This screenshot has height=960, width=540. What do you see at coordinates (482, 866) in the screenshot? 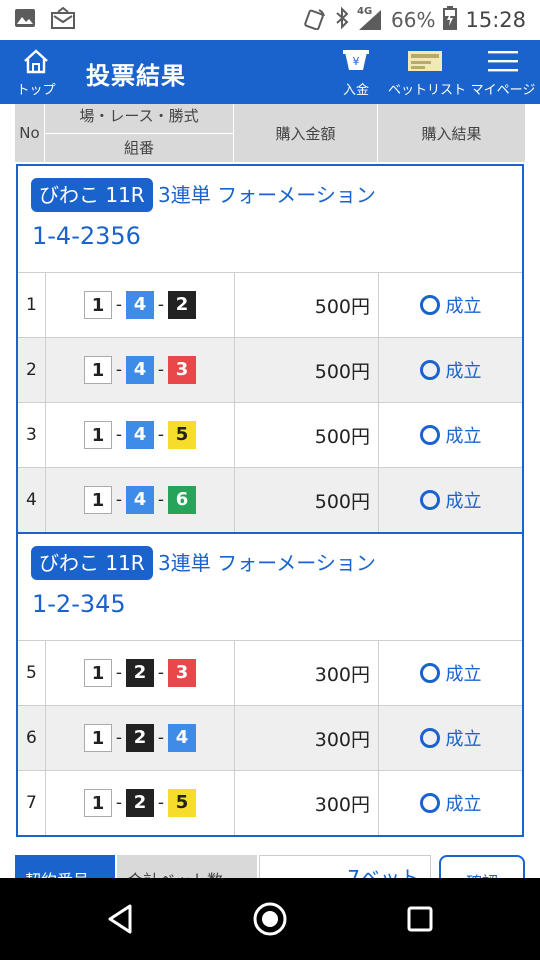
I see `confirm-button: 確認` at bounding box center [482, 866].